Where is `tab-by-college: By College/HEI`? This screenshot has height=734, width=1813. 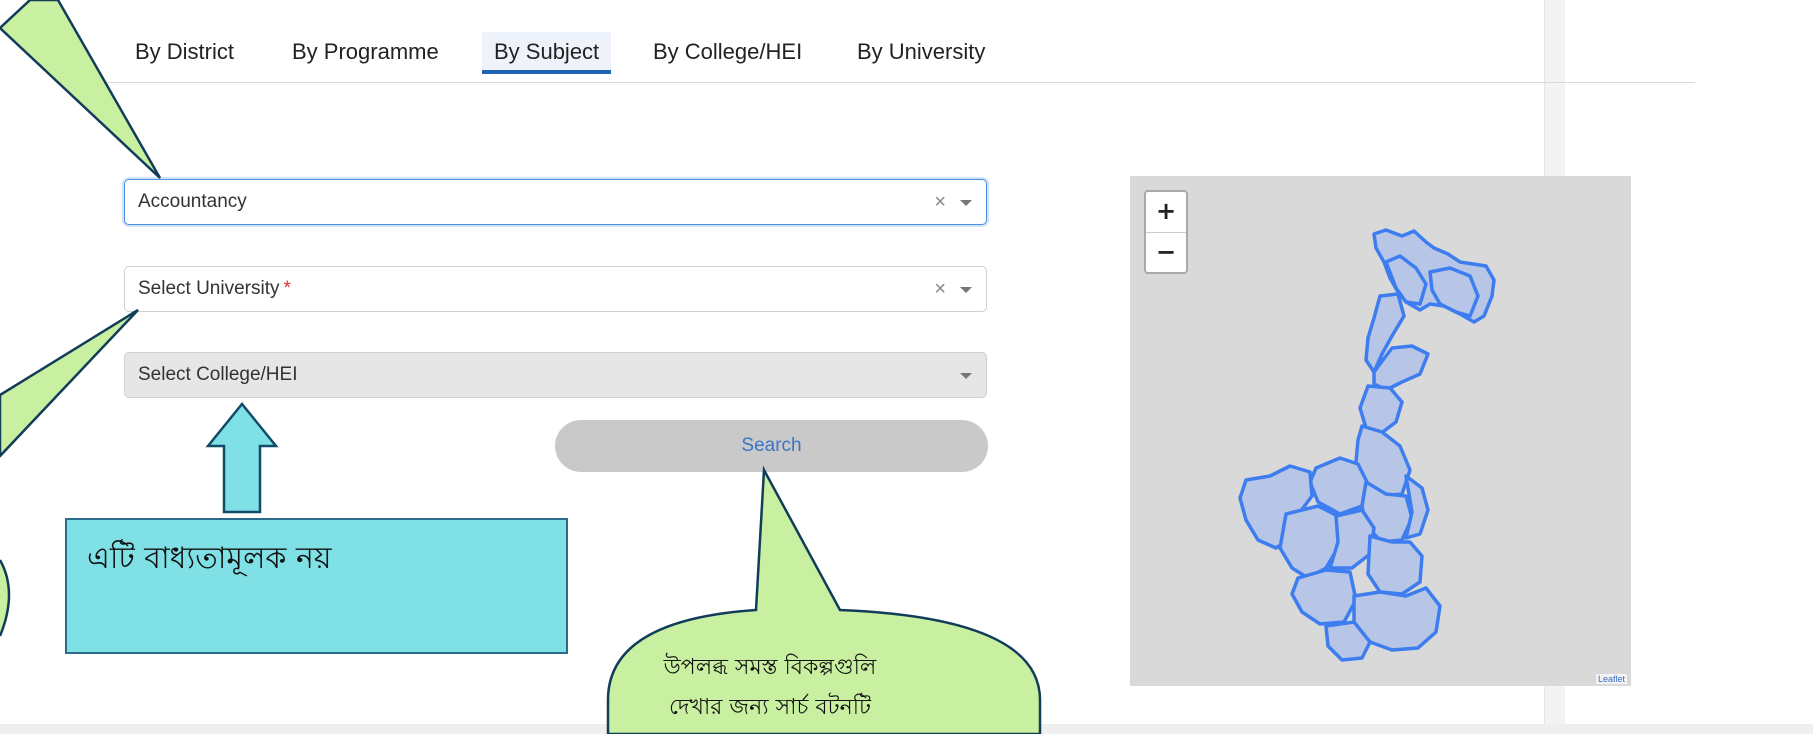
tab-by-college: By College/HEI is located at coordinates (727, 53).